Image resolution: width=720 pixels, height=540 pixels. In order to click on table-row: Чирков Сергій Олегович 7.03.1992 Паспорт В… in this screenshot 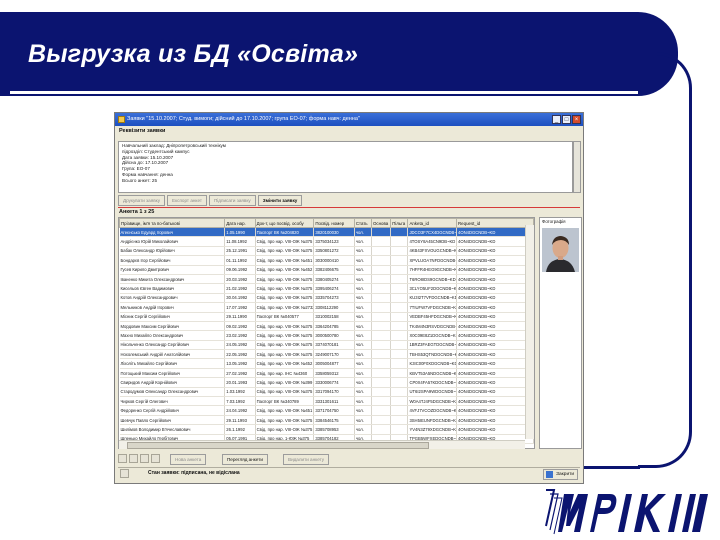, I will do `click(326, 401)`.